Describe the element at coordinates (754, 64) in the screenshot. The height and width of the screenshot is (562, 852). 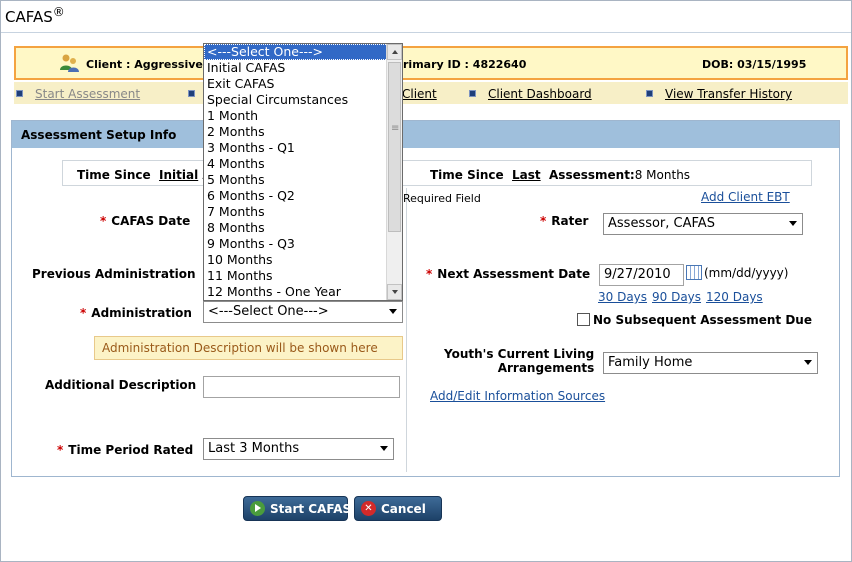
I see `client-dob: DOB: 03/15/1995` at that location.